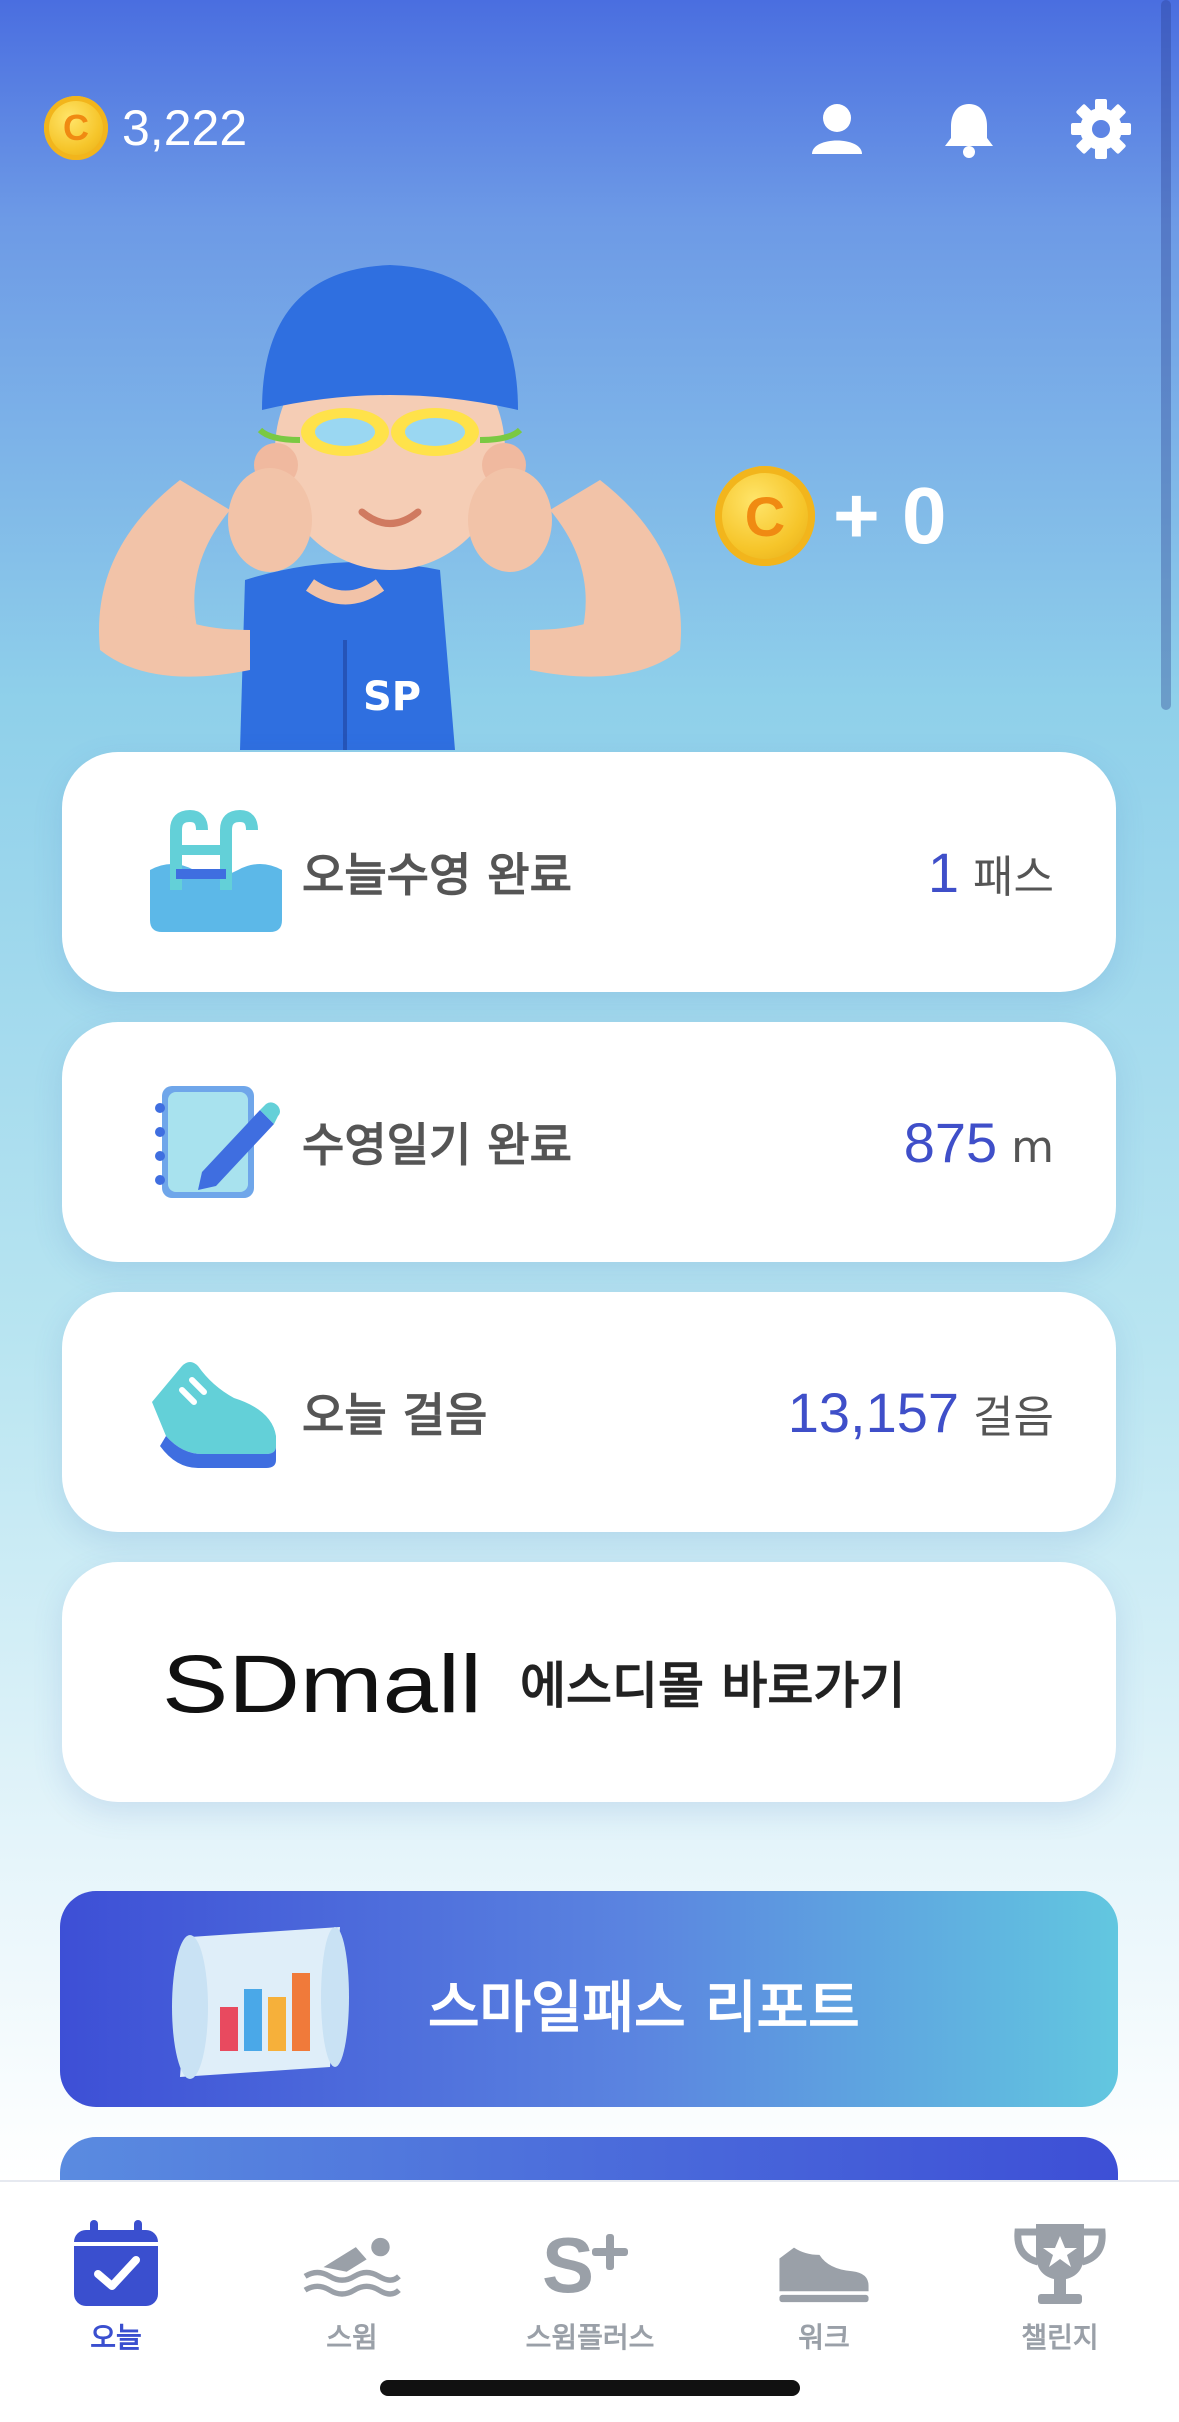 The width and height of the screenshot is (1179, 2422). Describe the element at coordinates (116, 2263) in the screenshot. I see `calendar-check-icon` at that location.